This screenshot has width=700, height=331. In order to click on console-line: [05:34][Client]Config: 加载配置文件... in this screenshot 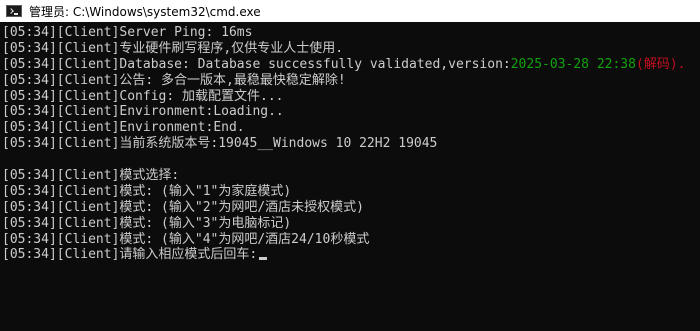, I will do `click(143, 96)`.